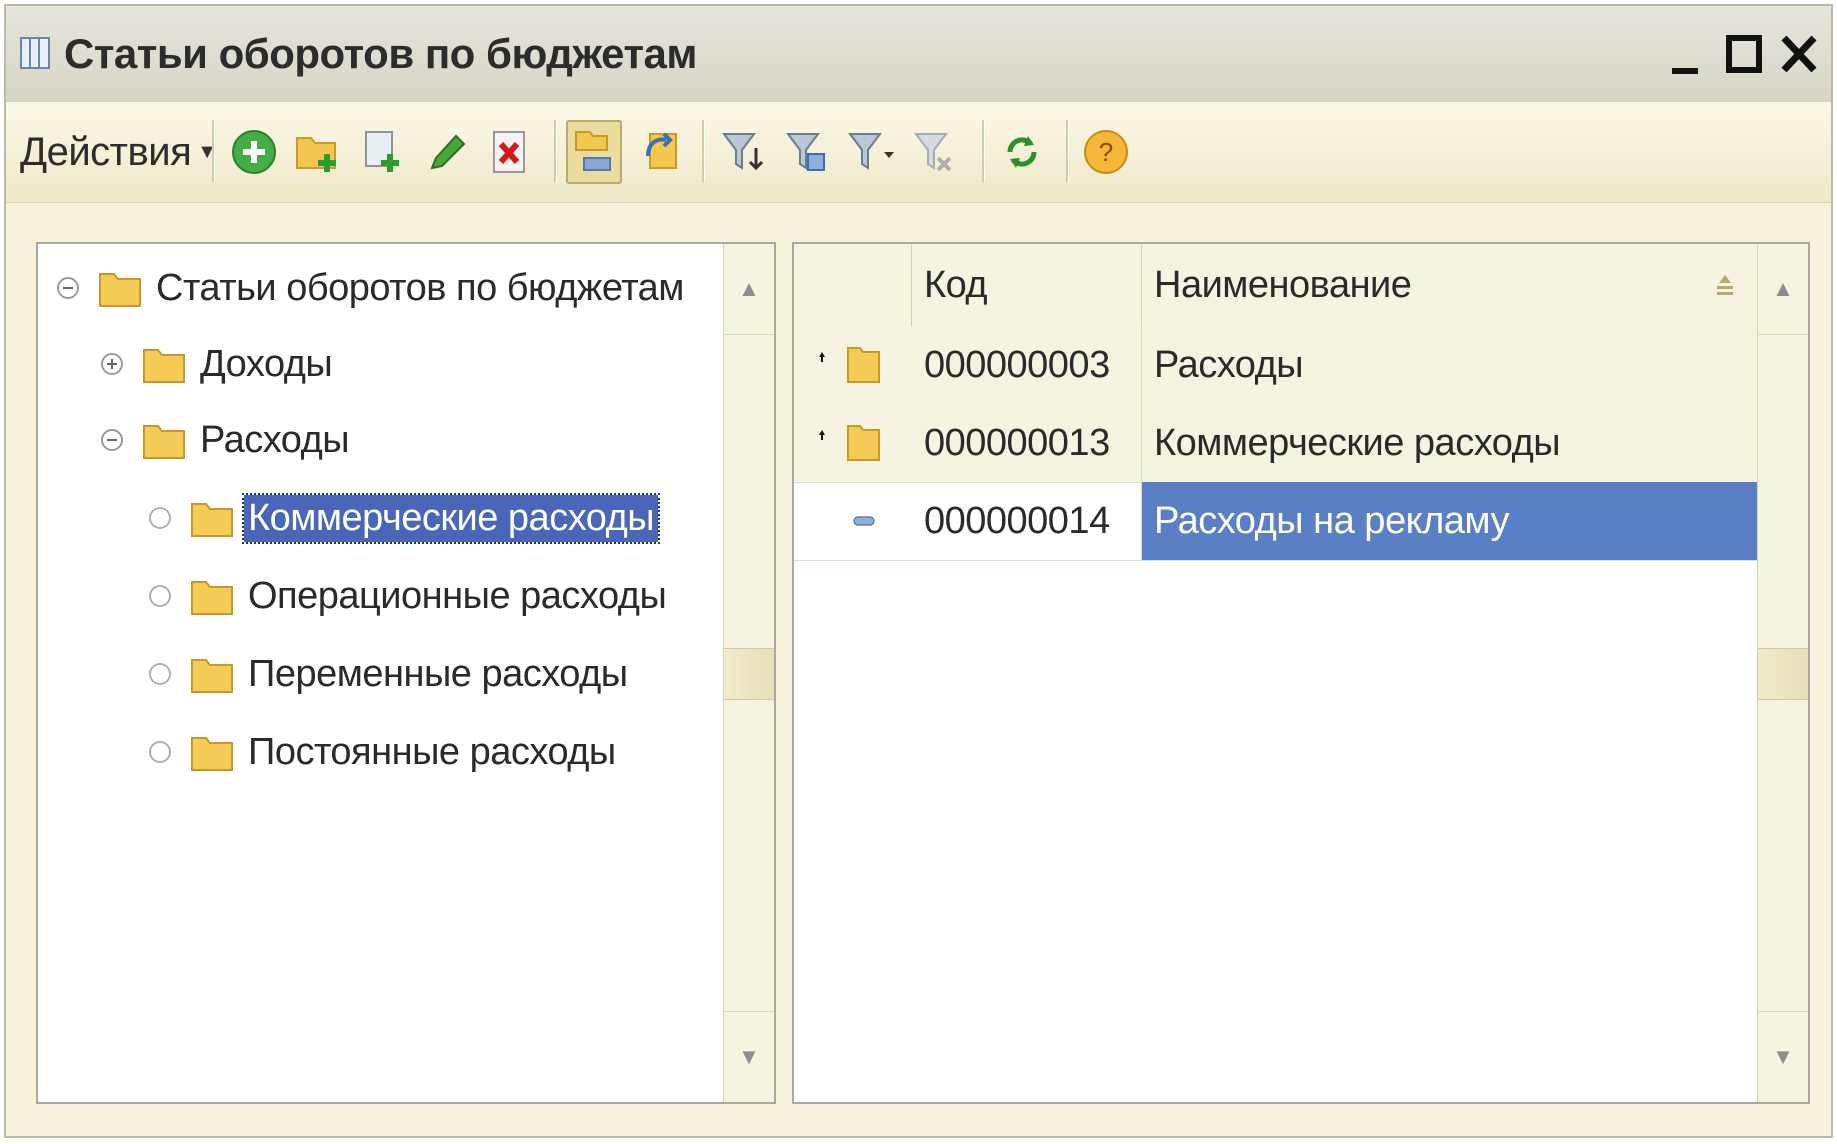 Image resolution: width=1837 pixels, height=1144 pixels. I want to click on tree-item-label: Доходы, so click(266, 363).